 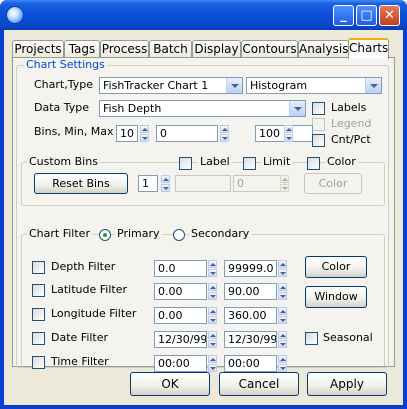 I want to click on time-filter-checkbox, so click(x=38, y=362).